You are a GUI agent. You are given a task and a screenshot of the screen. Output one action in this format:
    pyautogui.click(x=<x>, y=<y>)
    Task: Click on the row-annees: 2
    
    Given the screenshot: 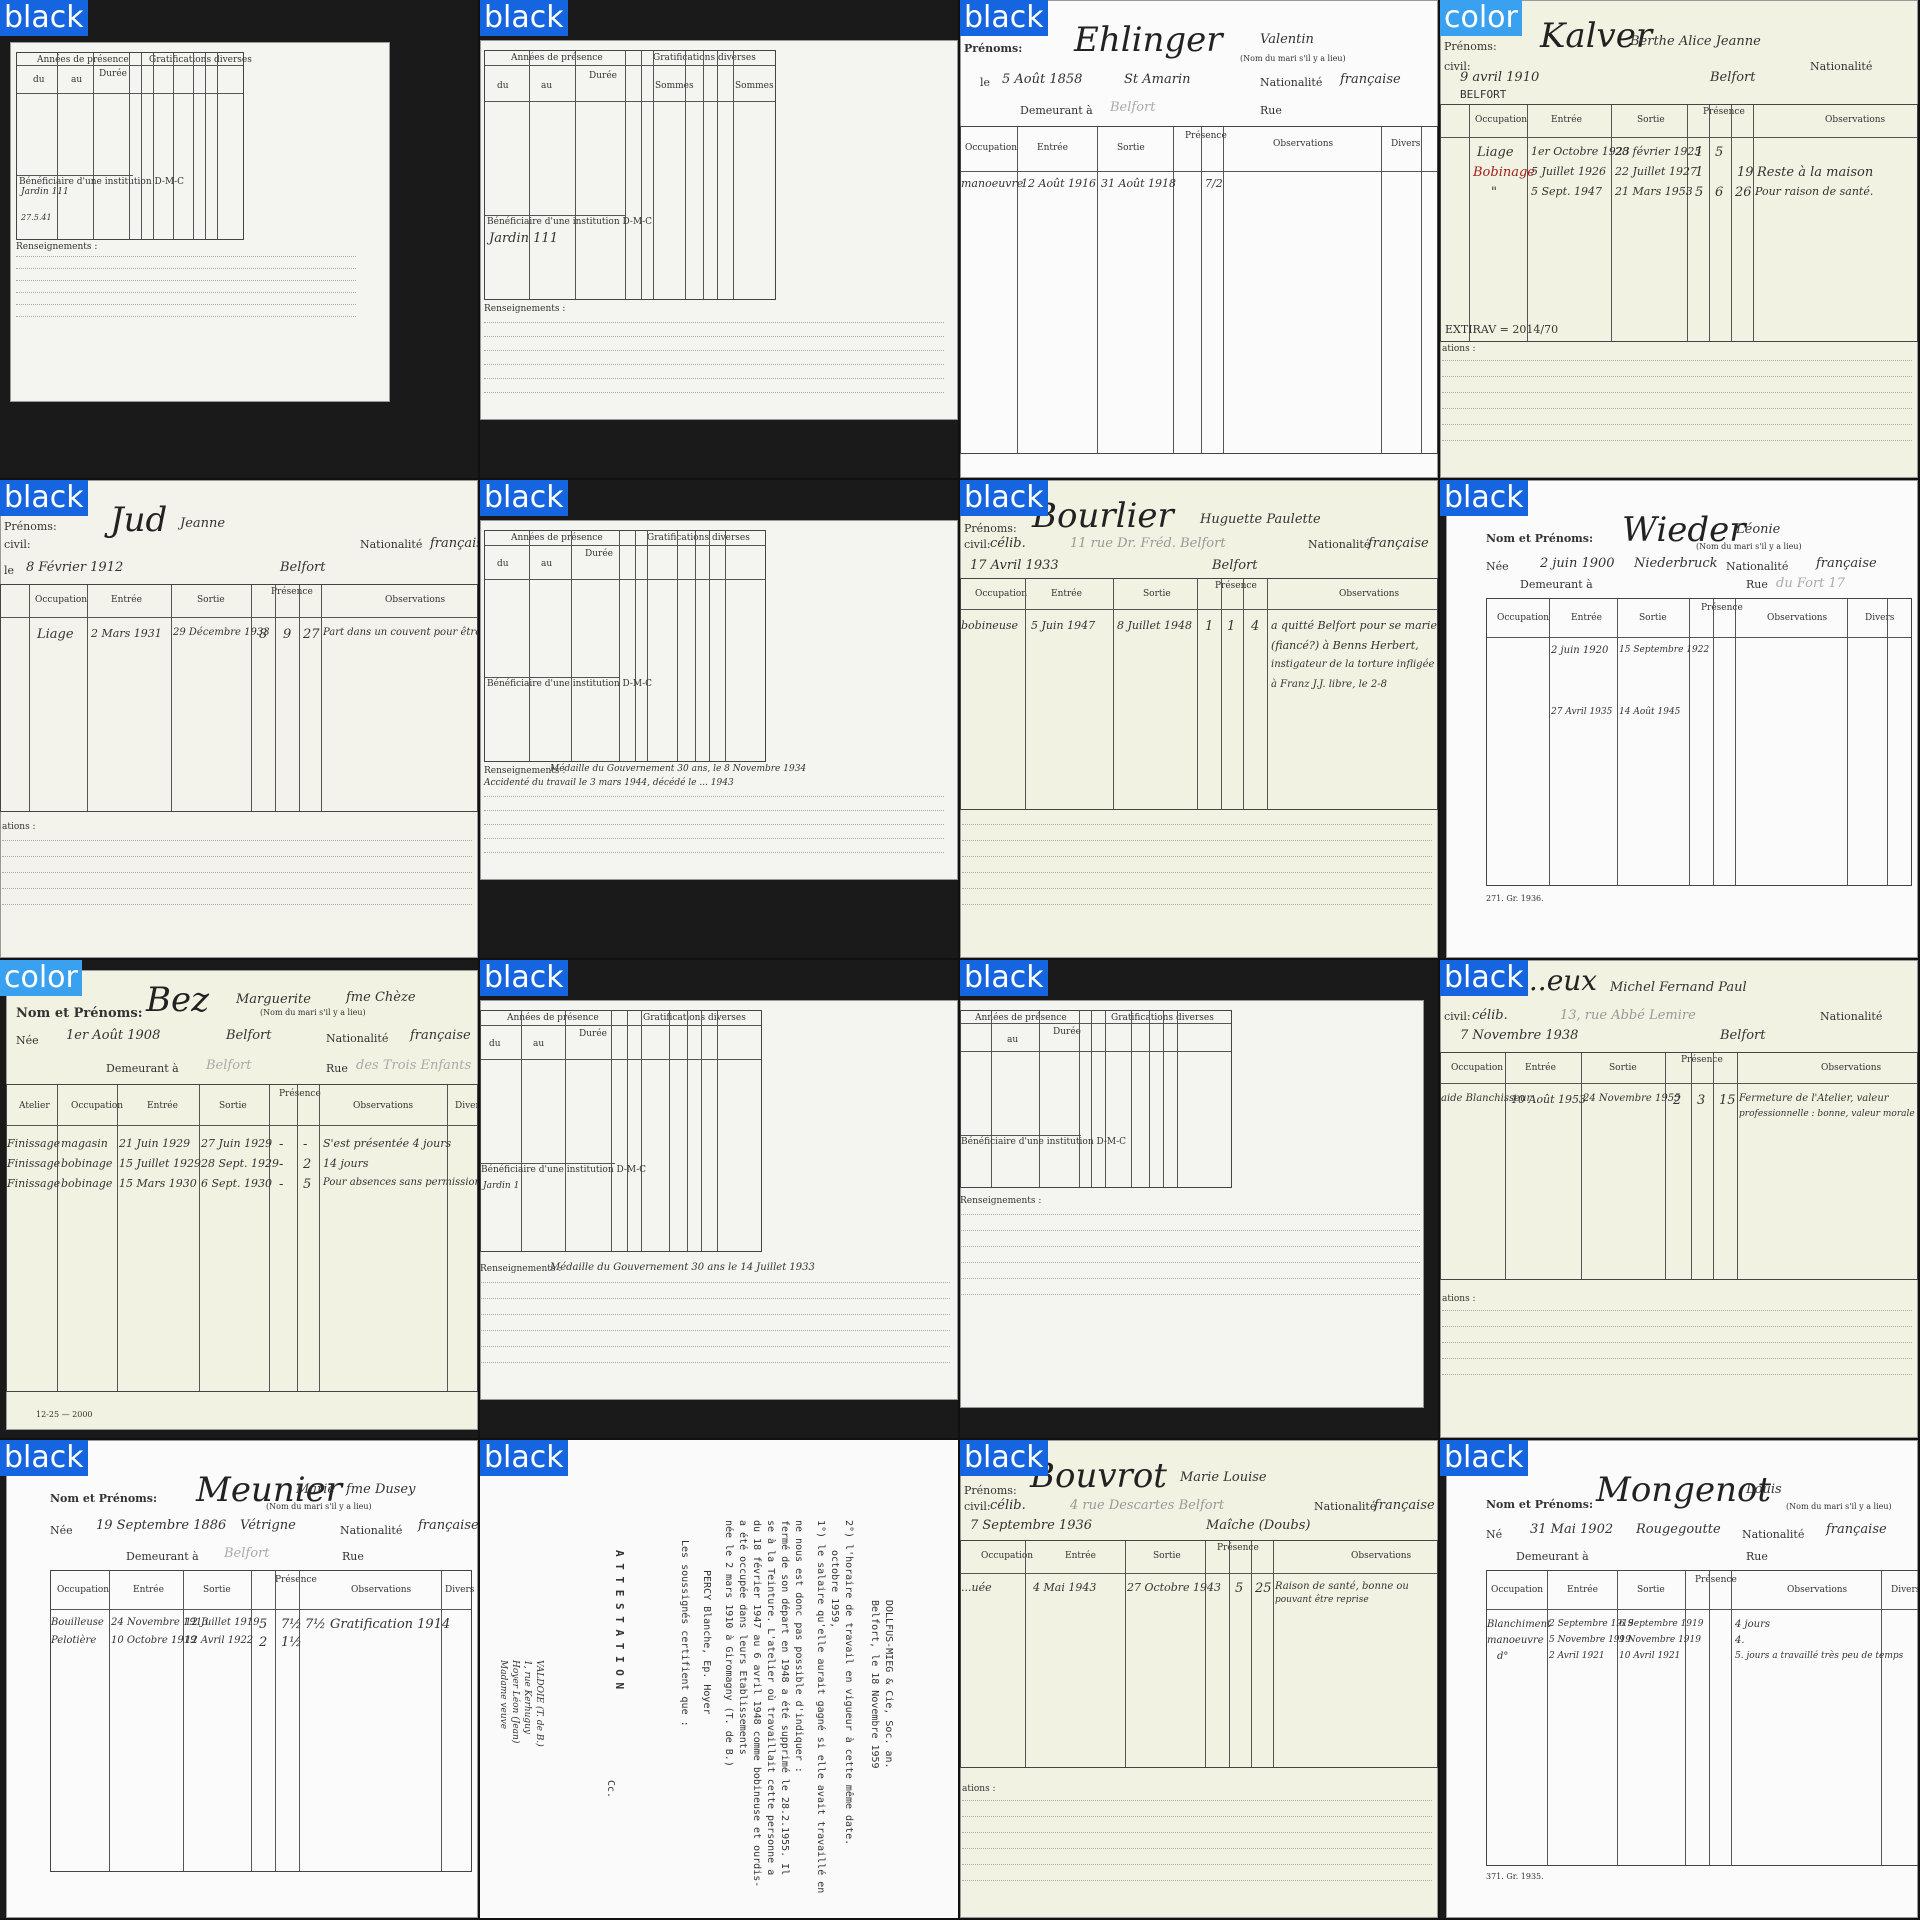 What is the action you would take?
    pyautogui.click(x=263, y=1642)
    